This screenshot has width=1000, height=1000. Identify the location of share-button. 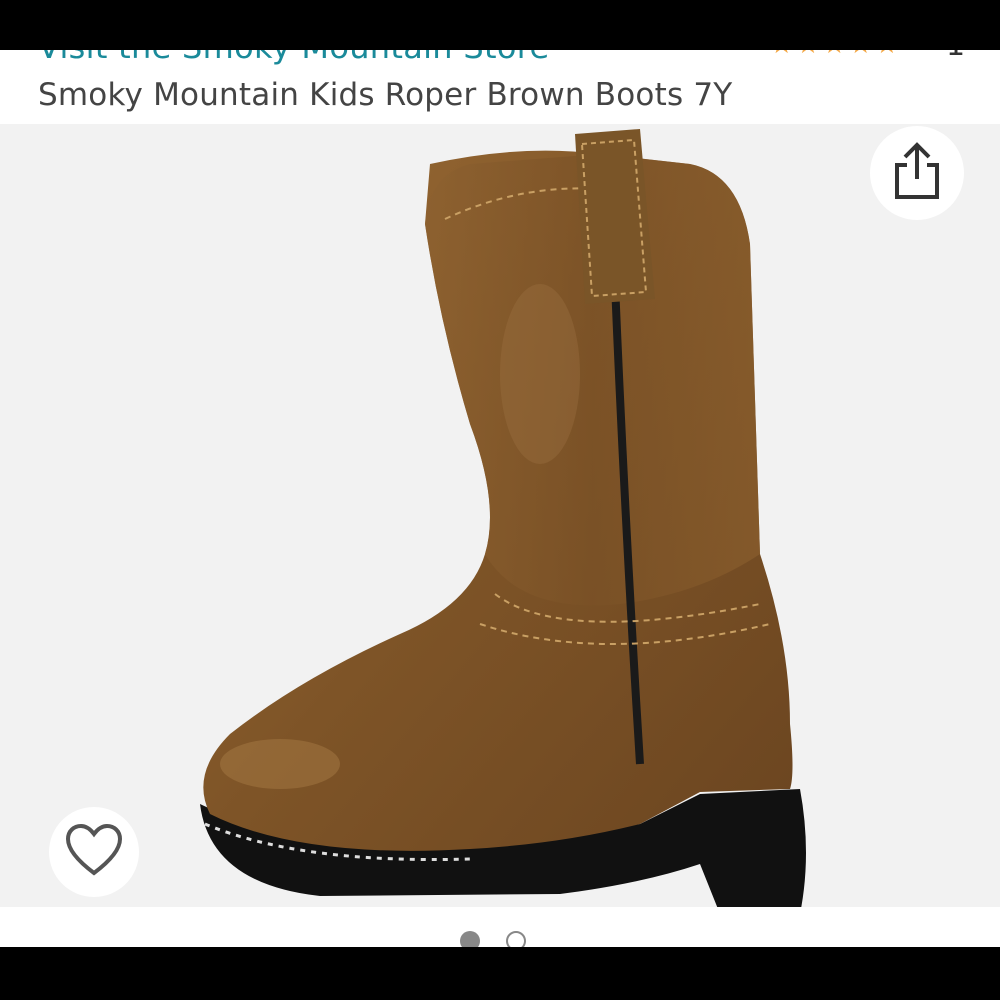
(917, 173).